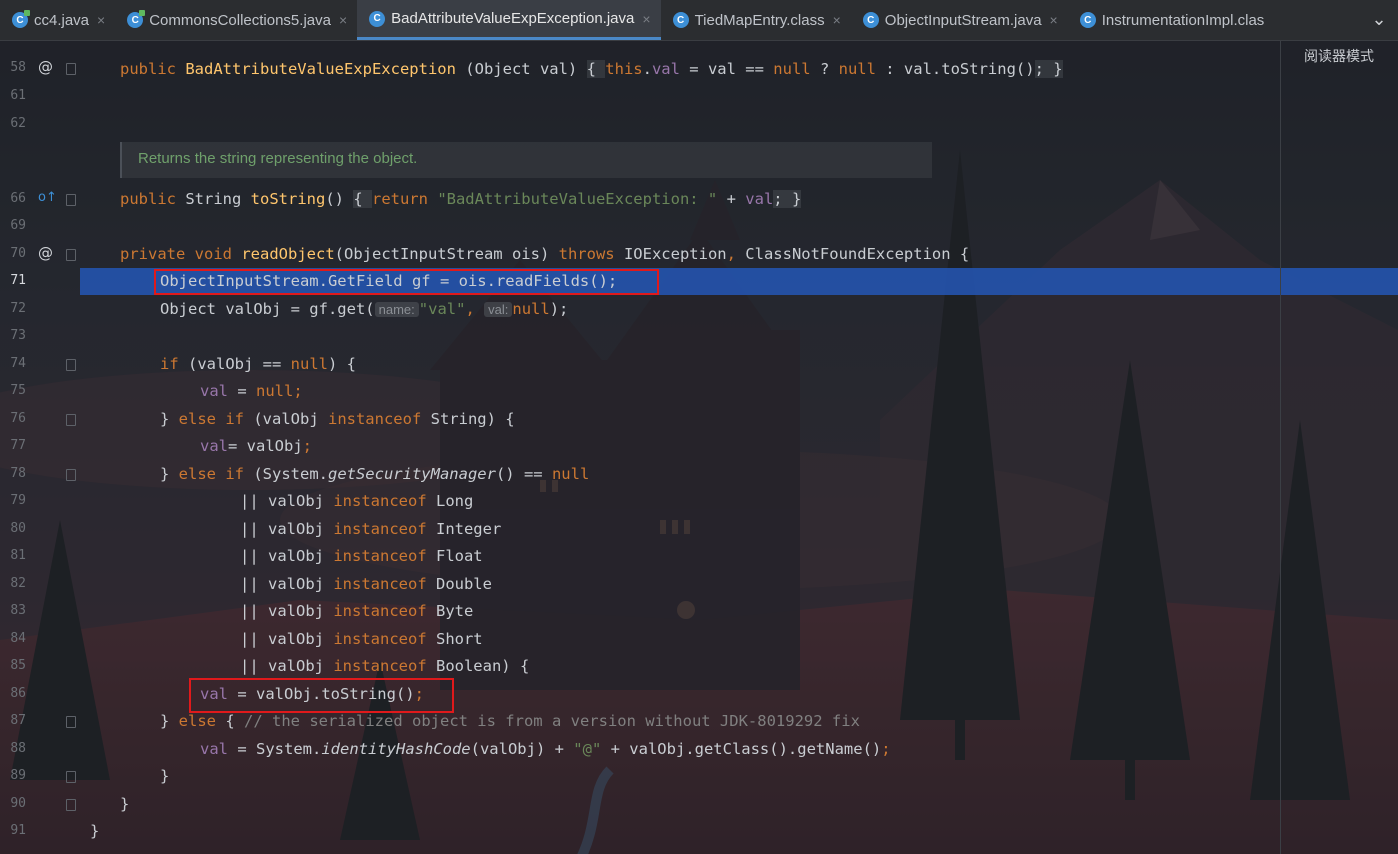 The width and height of the screenshot is (1398, 854). Describe the element at coordinates (13, 528) in the screenshot. I see `line-number: 80` at that location.